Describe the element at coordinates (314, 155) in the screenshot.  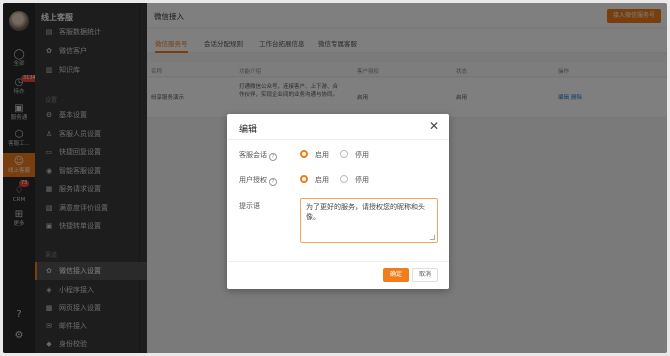
I see `session-enable-radio: 启用` at that location.